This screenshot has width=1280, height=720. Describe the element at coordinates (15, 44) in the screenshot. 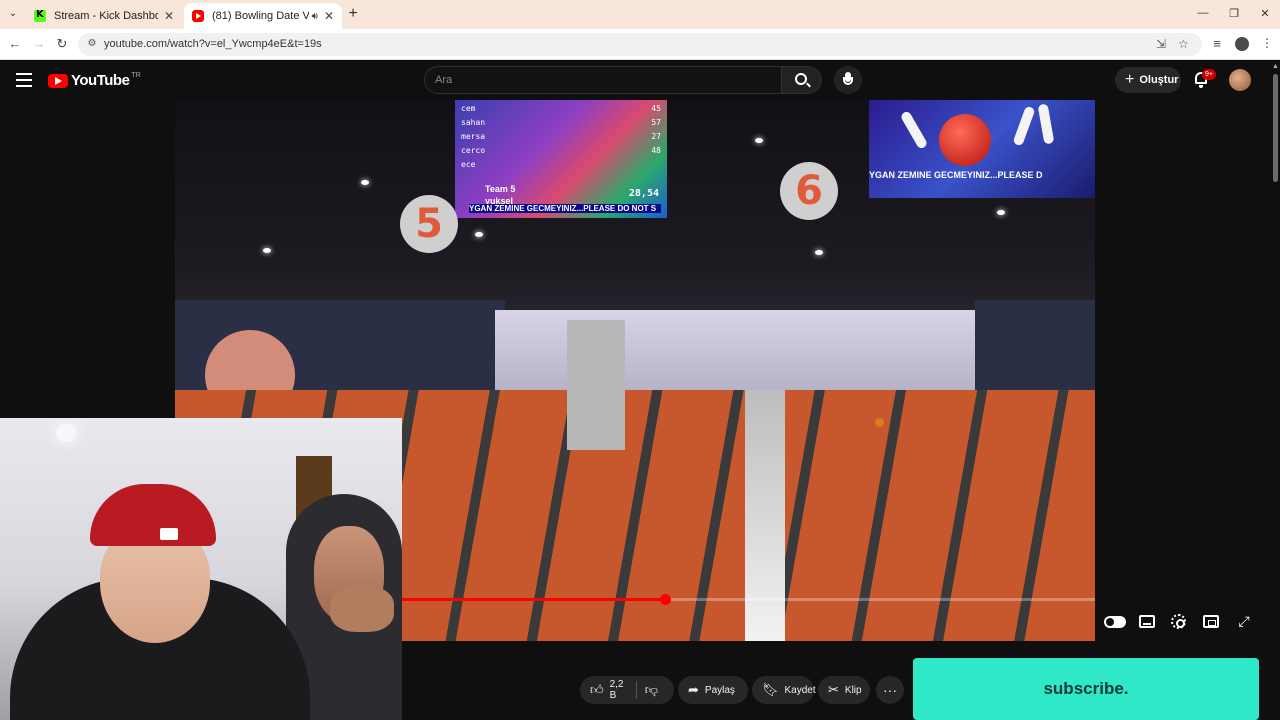

I see `back-arrow-icon: ←` at that location.